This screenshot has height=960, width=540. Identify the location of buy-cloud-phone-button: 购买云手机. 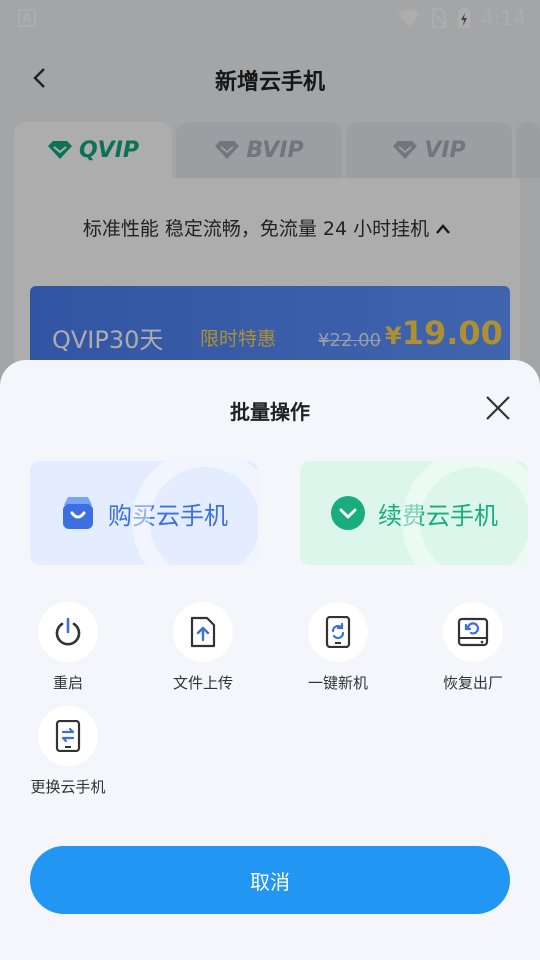
(144, 513).